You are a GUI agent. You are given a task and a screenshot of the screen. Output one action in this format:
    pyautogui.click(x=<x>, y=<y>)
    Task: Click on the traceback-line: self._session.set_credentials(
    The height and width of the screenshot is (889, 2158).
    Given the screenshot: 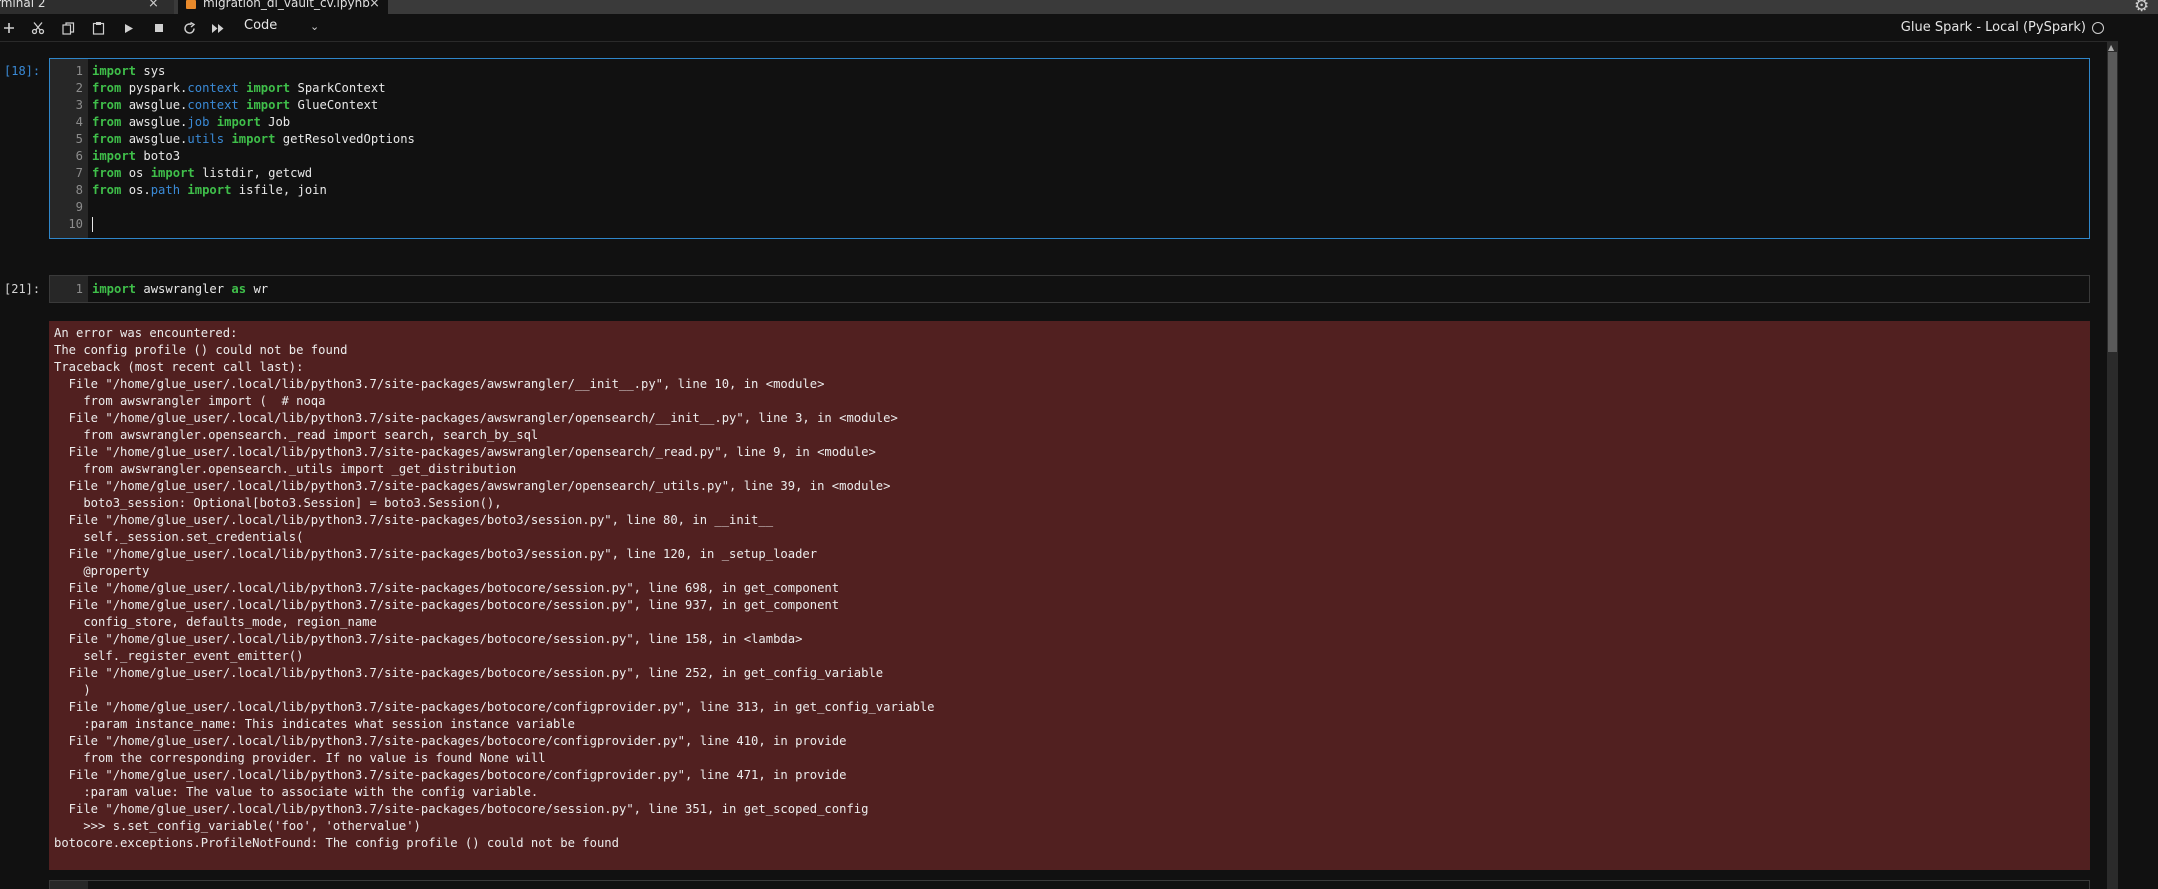 What is the action you would take?
    pyautogui.click(x=179, y=537)
    